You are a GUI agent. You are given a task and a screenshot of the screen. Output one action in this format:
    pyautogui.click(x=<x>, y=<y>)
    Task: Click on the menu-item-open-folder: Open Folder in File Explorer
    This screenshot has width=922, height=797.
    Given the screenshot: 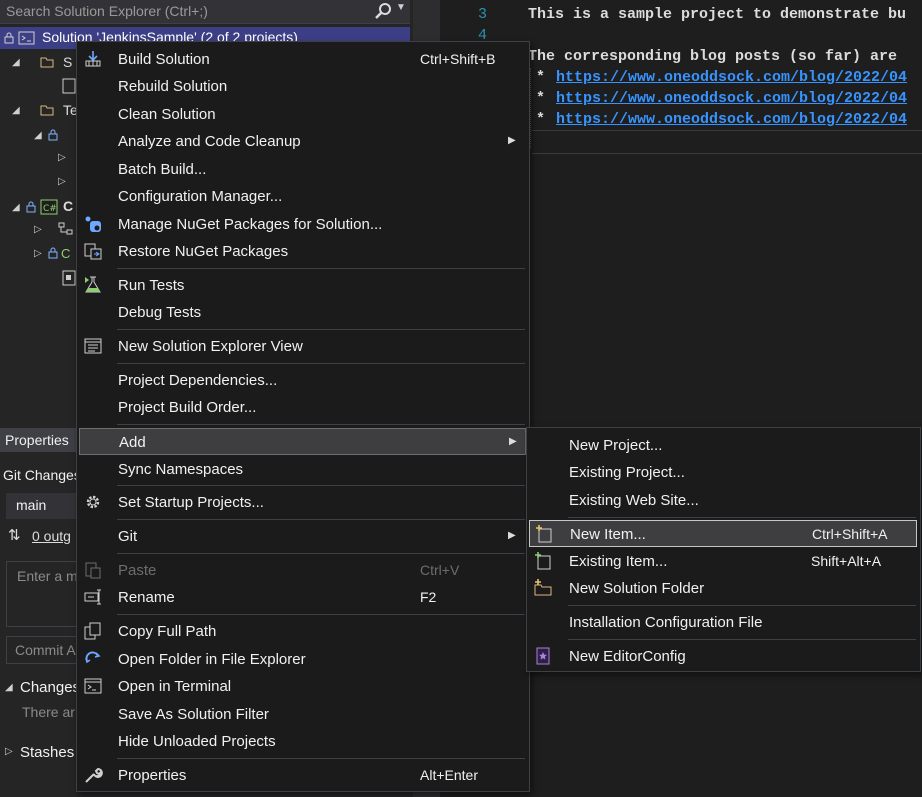 What is the action you would take?
    pyautogui.click(x=303, y=659)
    